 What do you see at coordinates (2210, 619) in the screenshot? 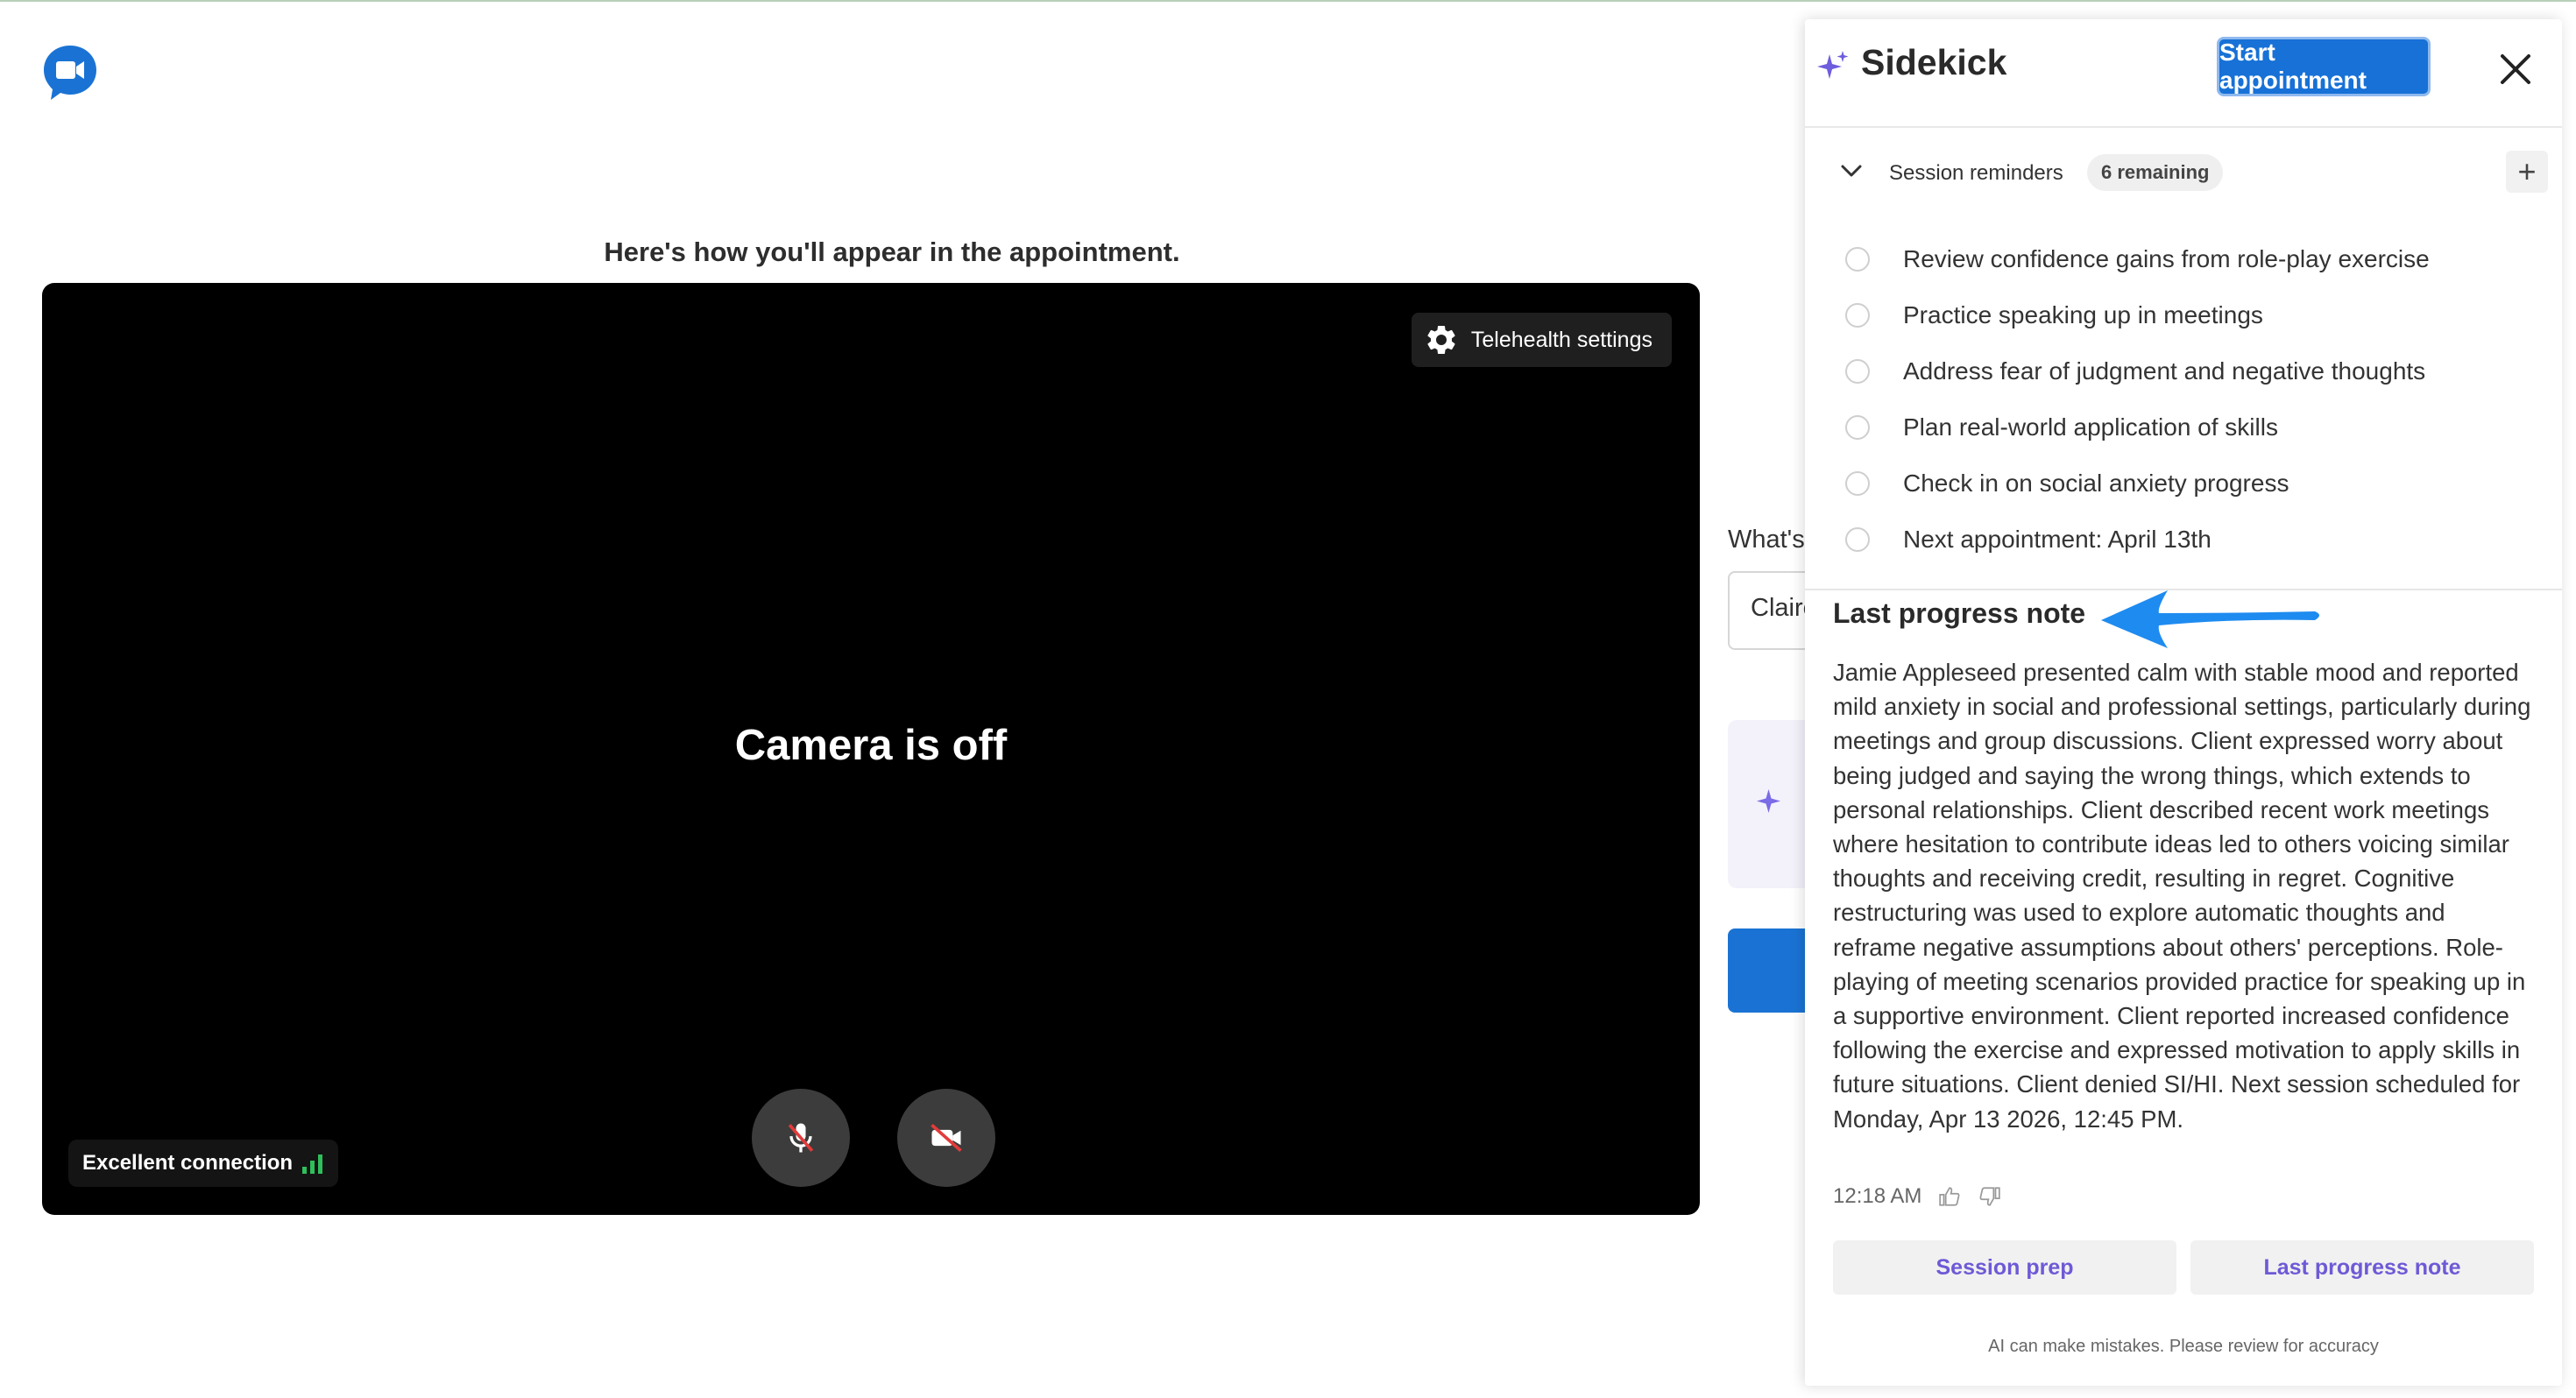
I see `arrow-left-icon` at bounding box center [2210, 619].